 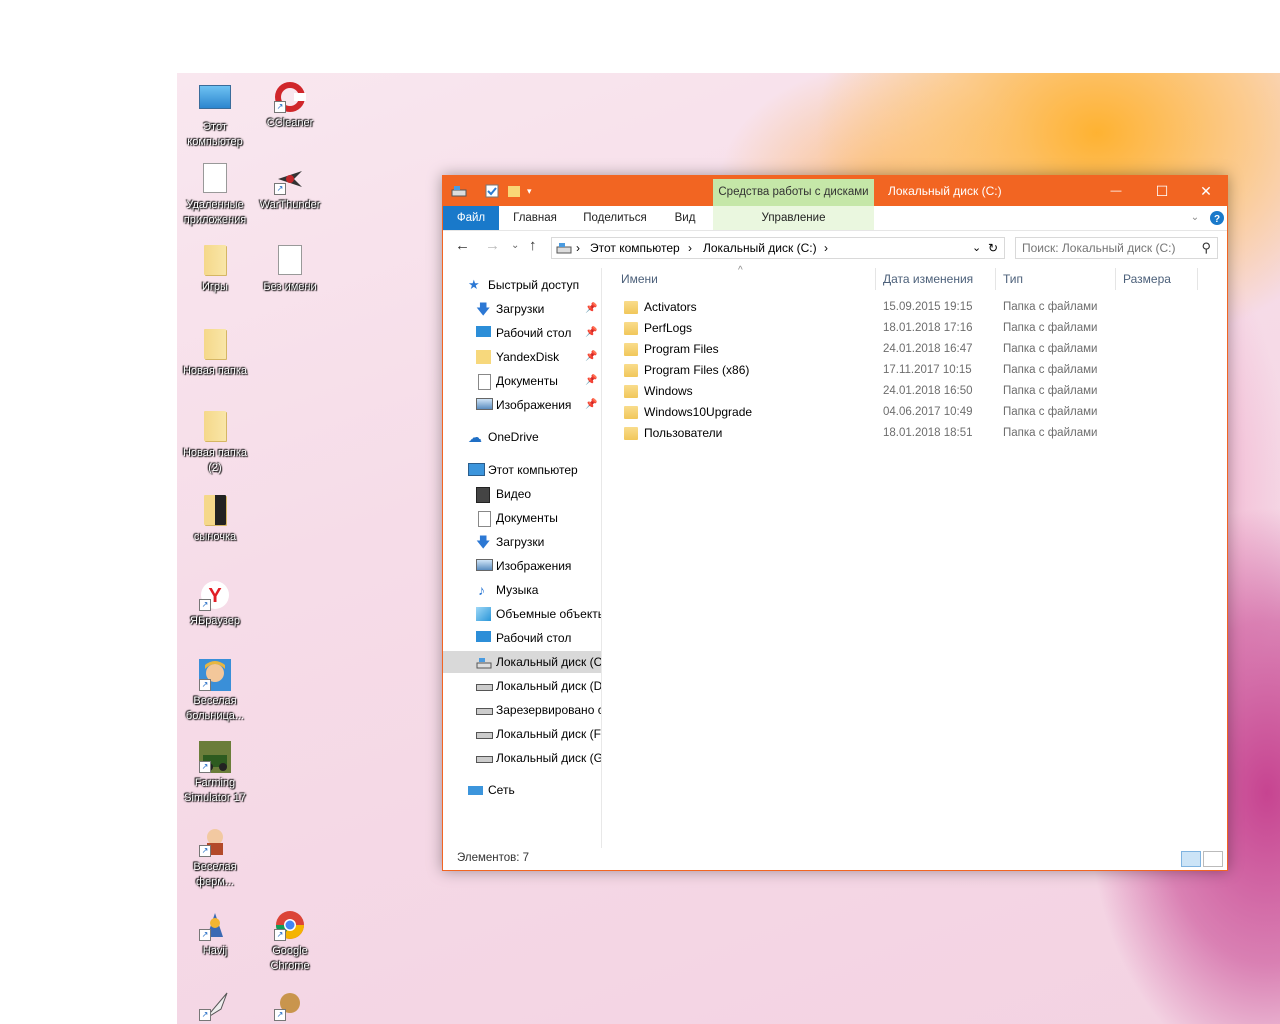 What do you see at coordinates (1162, 191) in the screenshot?
I see `maximize-button: ☐` at bounding box center [1162, 191].